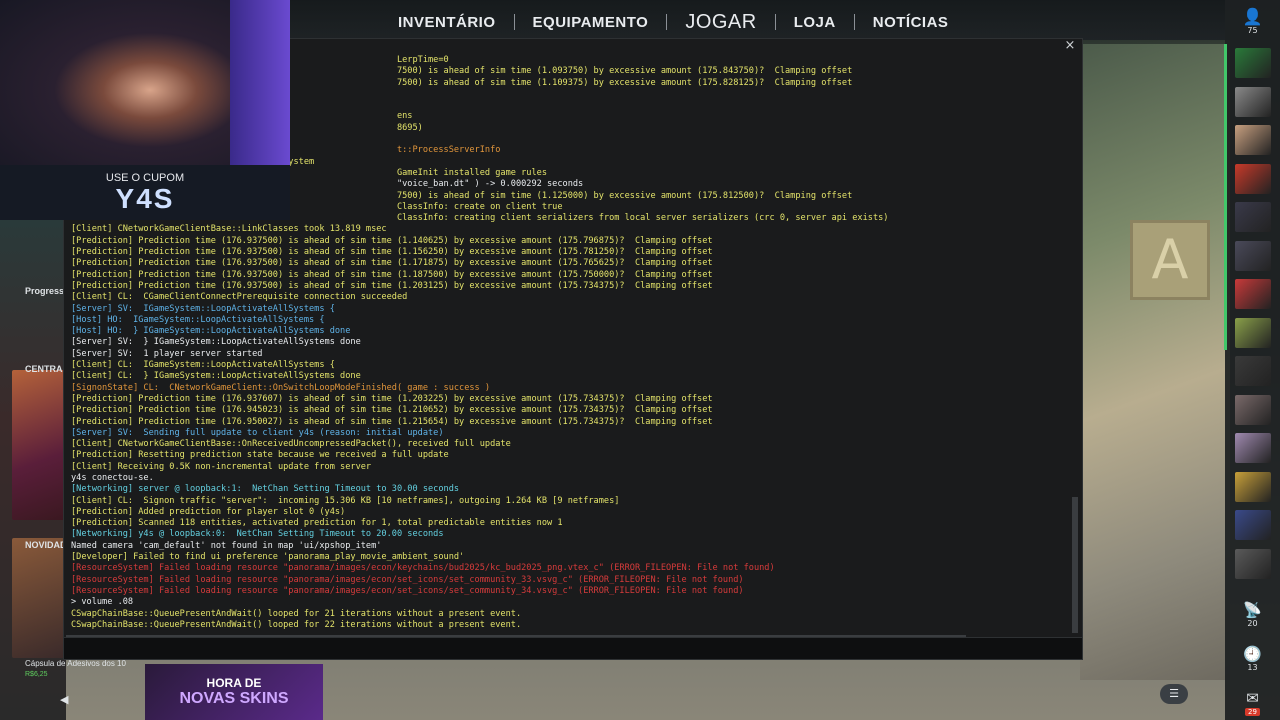 Image resolution: width=1280 pixels, height=720 pixels. What do you see at coordinates (145, 82) in the screenshot?
I see `webcam-overlay` at bounding box center [145, 82].